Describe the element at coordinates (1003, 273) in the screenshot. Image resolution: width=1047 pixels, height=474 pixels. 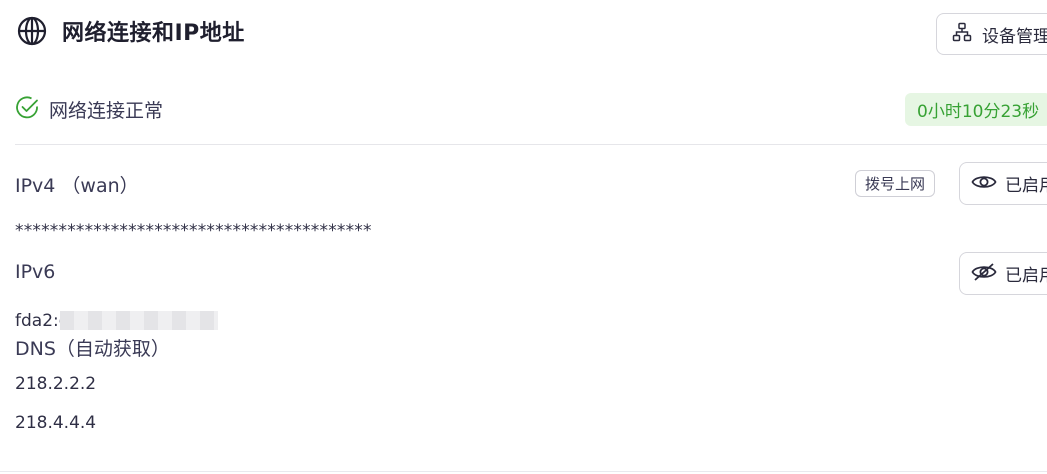
I see `ipv6-toggle-button: 已启用` at that location.